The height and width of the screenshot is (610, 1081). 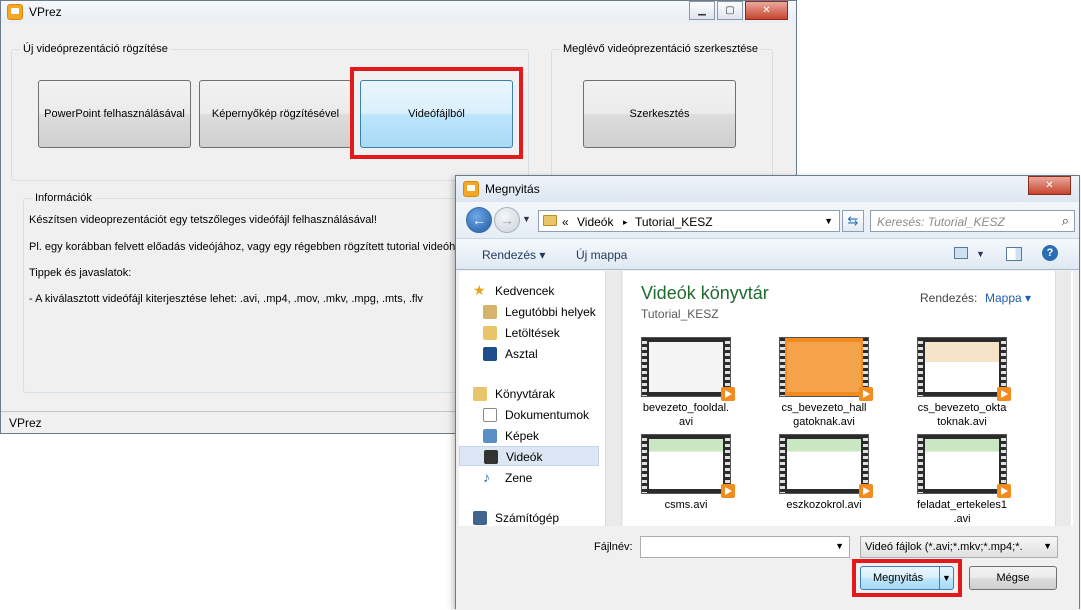 What do you see at coordinates (275, 114) in the screenshot?
I see `screen-capture-button: Képernyőkép rögzítésével` at bounding box center [275, 114].